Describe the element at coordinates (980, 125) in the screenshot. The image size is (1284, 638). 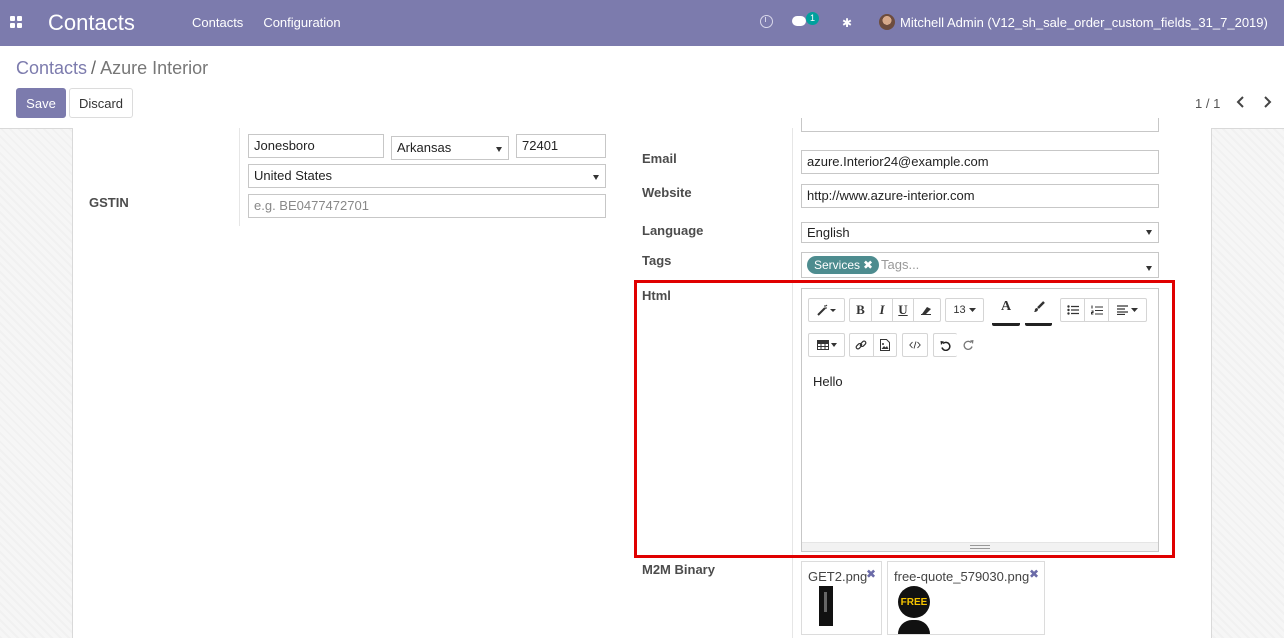
I see `phone-field-partial` at that location.